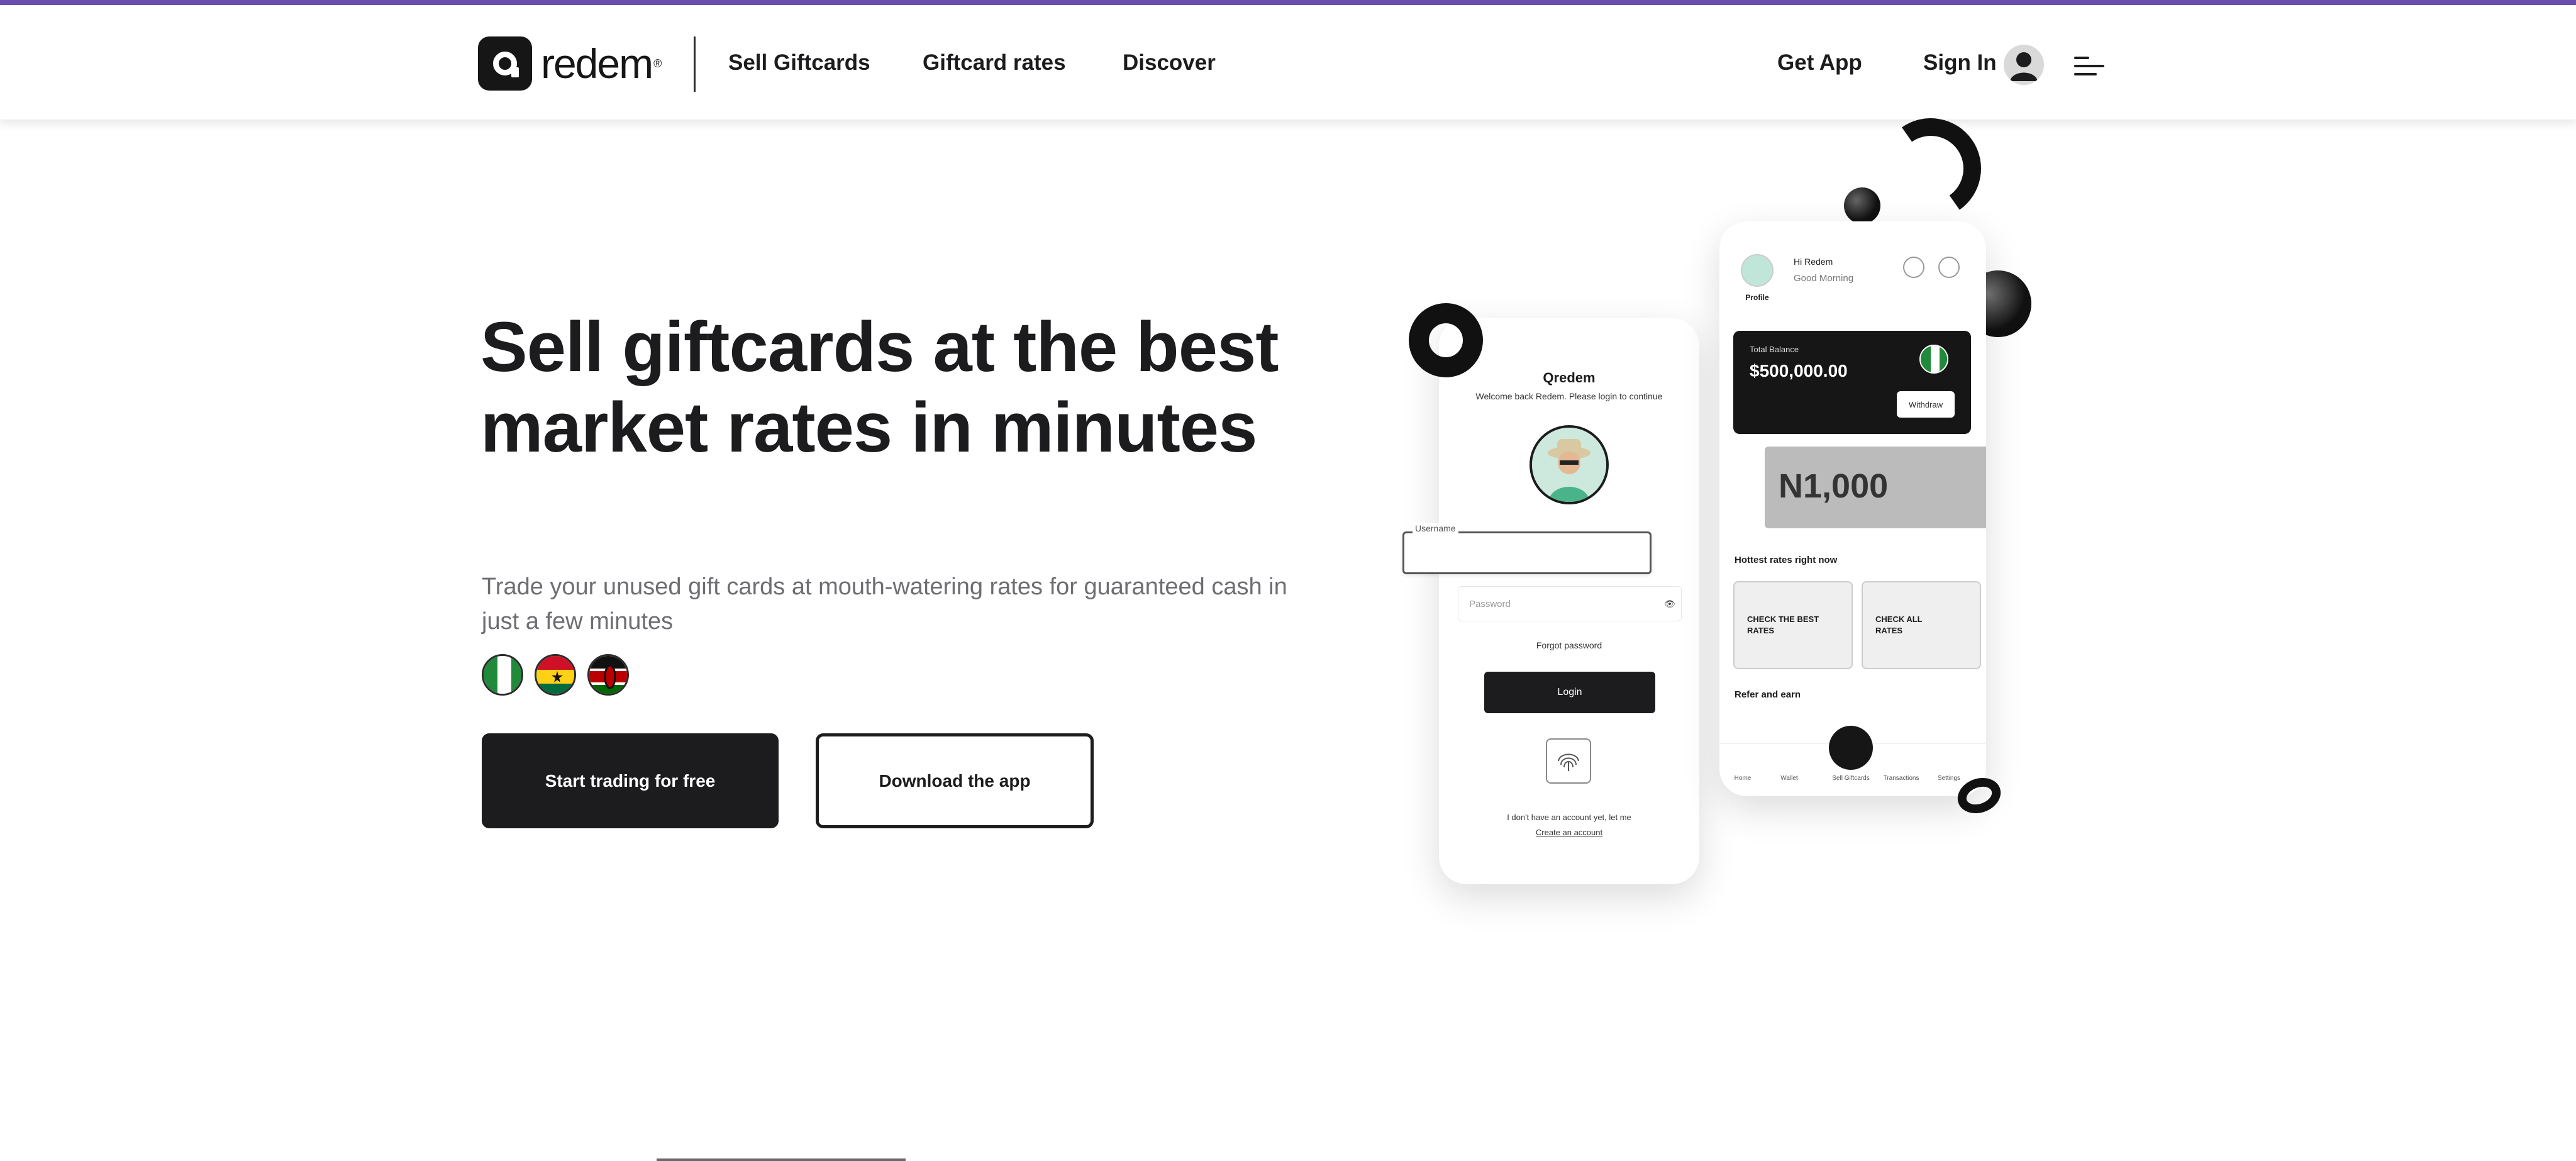  Describe the element at coordinates (505, 63) in the screenshot. I see `logo-mark-icon` at that location.